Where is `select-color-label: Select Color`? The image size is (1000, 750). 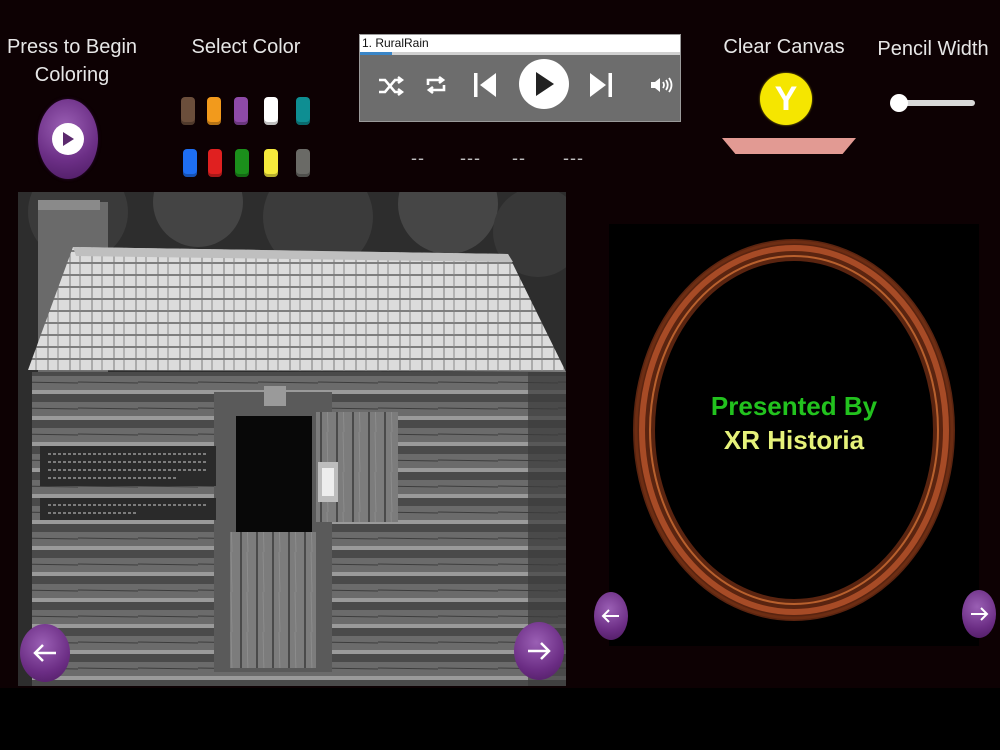 select-color-label: Select Color is located at coordinates (246, 47).